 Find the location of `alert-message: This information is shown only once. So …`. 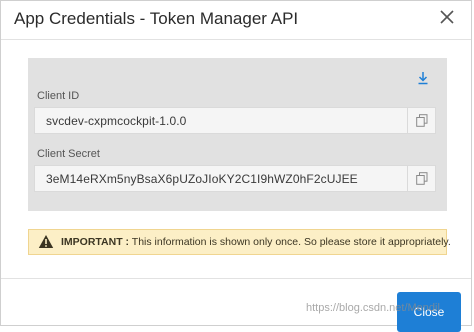

alert-message: This information is shown only once. So … is located at coordinates (290, 242).